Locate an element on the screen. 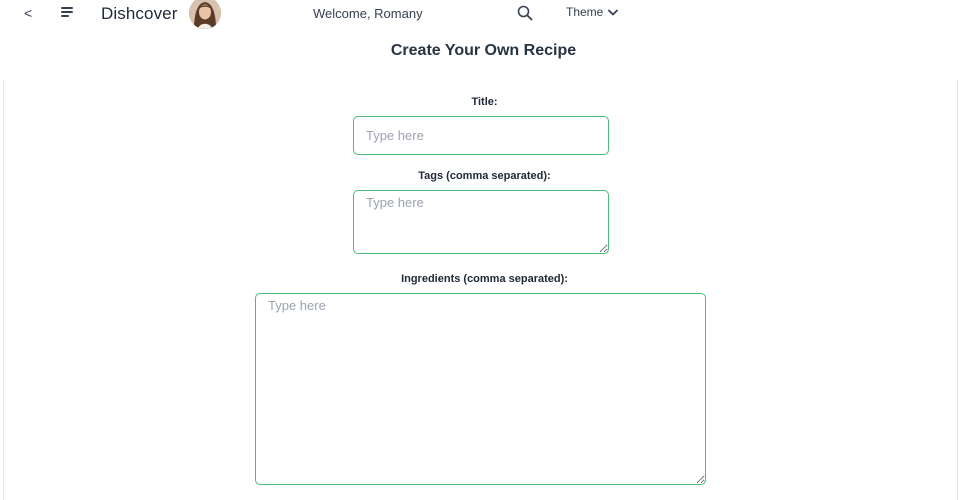 The width and height of the screenshot is (967, 500). back-button: < is located at coordinates (28, 13).